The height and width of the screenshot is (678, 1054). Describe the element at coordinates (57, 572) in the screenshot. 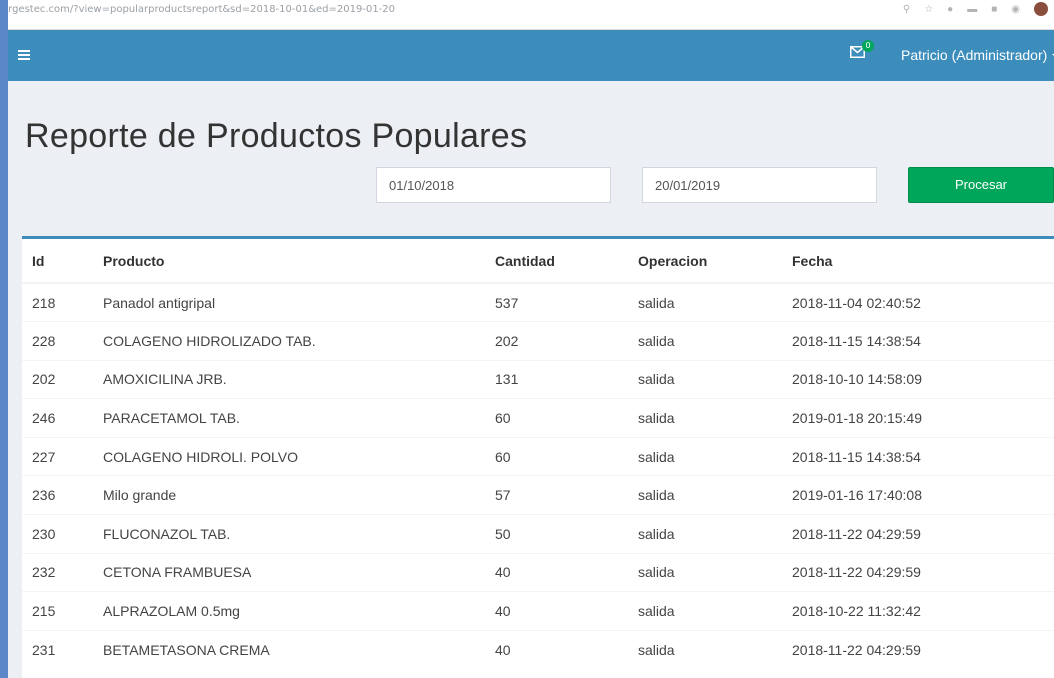

I see `cell-id: 232` at that location.